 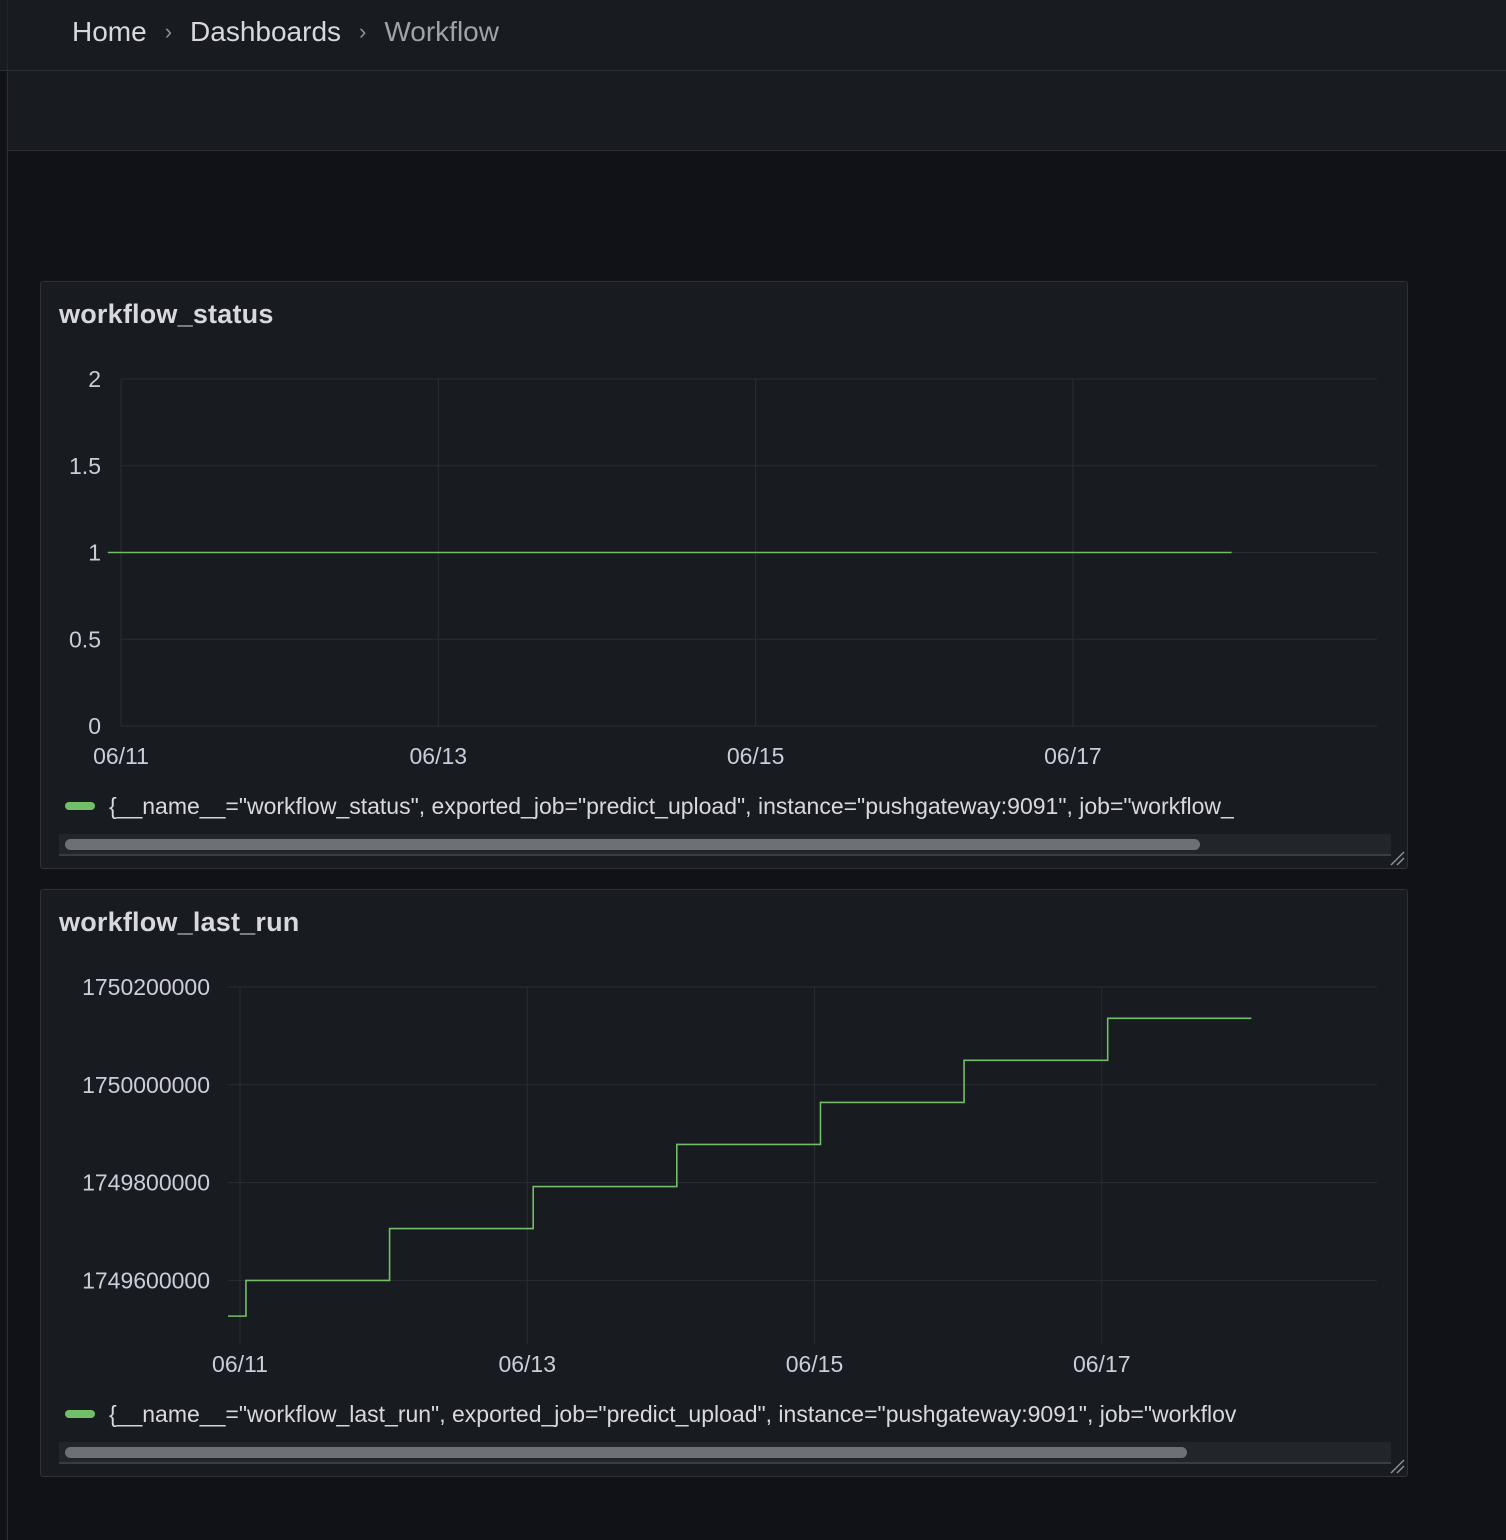 What do you see at coordinates (441, 31) in the screenshot?
I see `breadcrumb-current-page: Workflow` at bounding box center [441, 31].